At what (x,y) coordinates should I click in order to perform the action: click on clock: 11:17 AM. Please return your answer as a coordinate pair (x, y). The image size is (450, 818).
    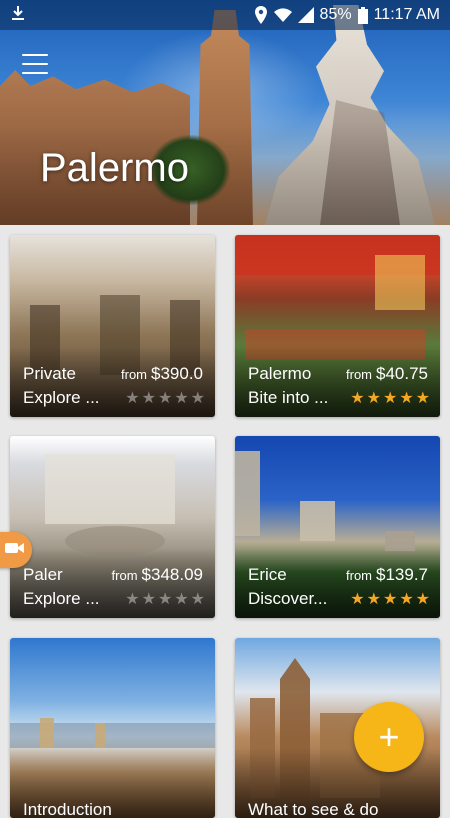
    Looking at the image, I should click on (406, 14).